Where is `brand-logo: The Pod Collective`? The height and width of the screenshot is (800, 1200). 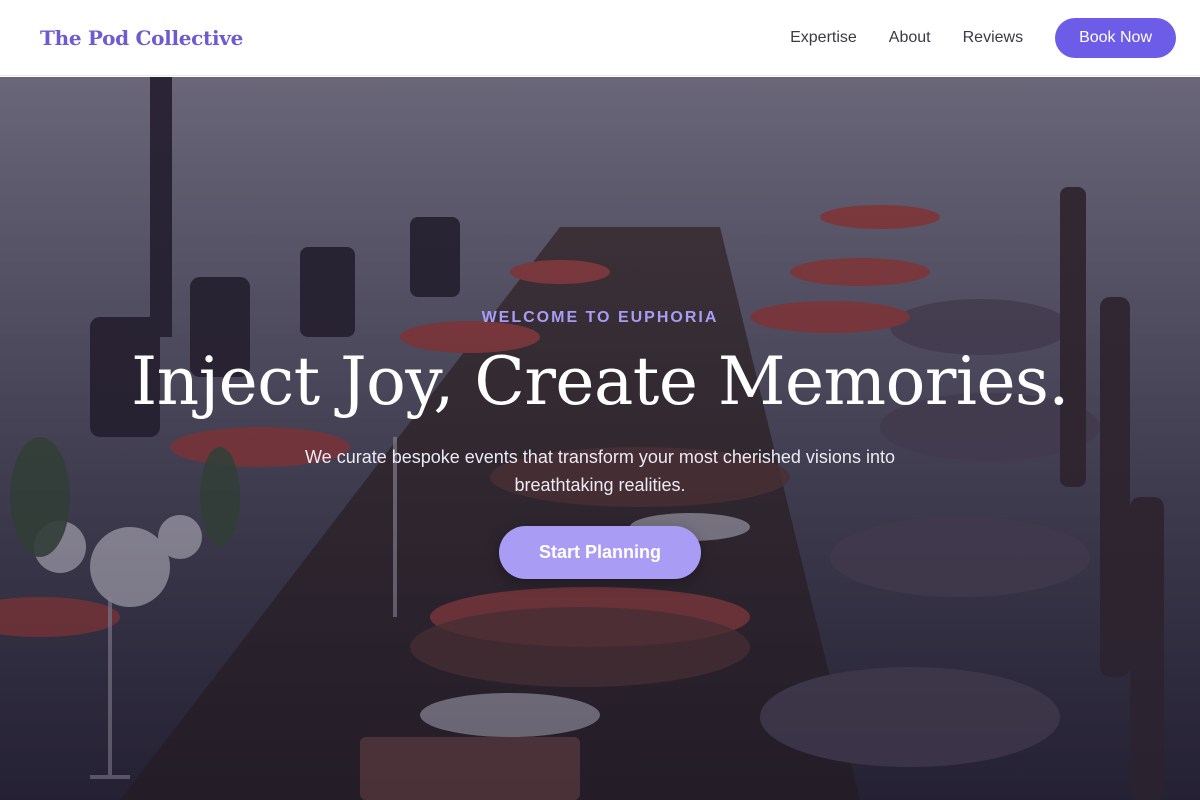
brand-logo: The Pod Collective is located at coordinates (141, 38).